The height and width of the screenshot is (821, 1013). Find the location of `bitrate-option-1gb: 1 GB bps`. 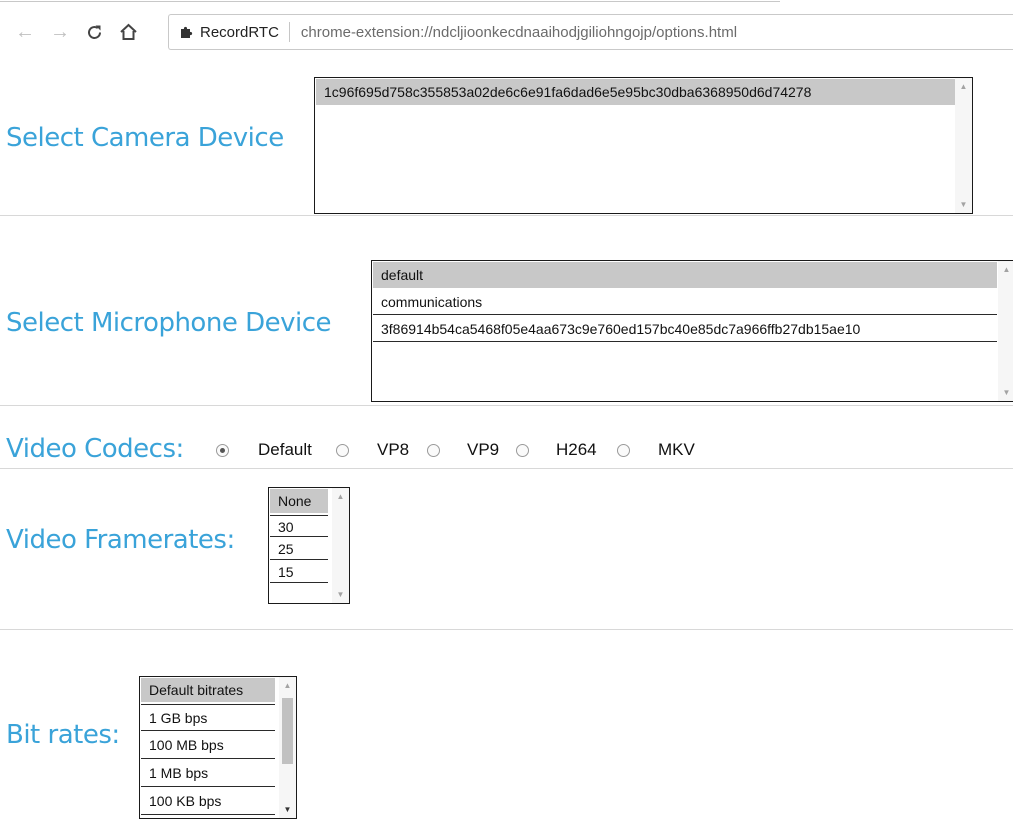

bitrate-option-1gb: 1 GB bps is located at coordinates (208, 717).